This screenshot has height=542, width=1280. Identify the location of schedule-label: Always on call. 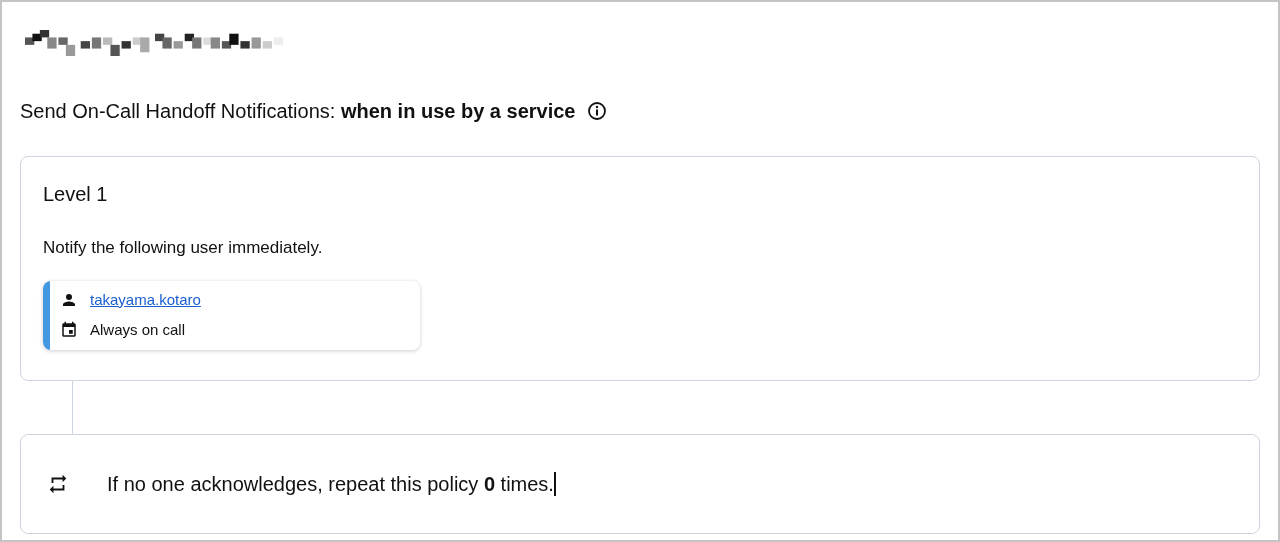
(138, 330).